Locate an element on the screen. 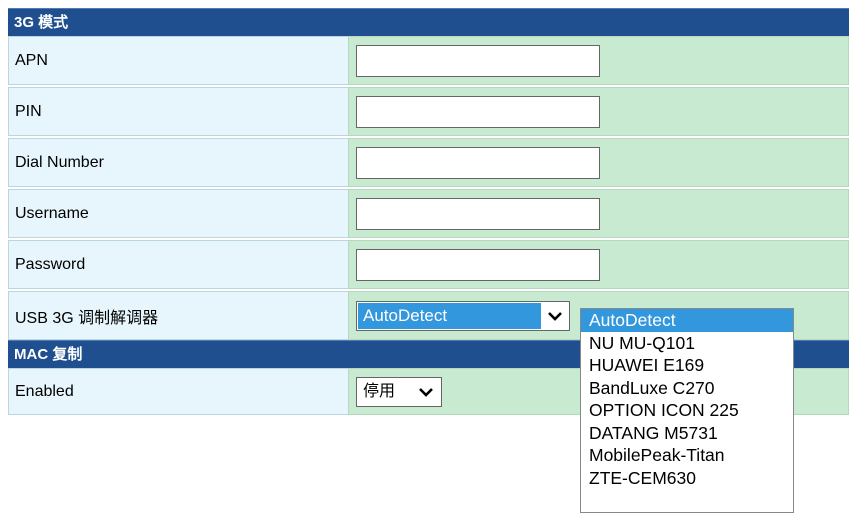  pin-value-cell is located at coordinates (598, 111).